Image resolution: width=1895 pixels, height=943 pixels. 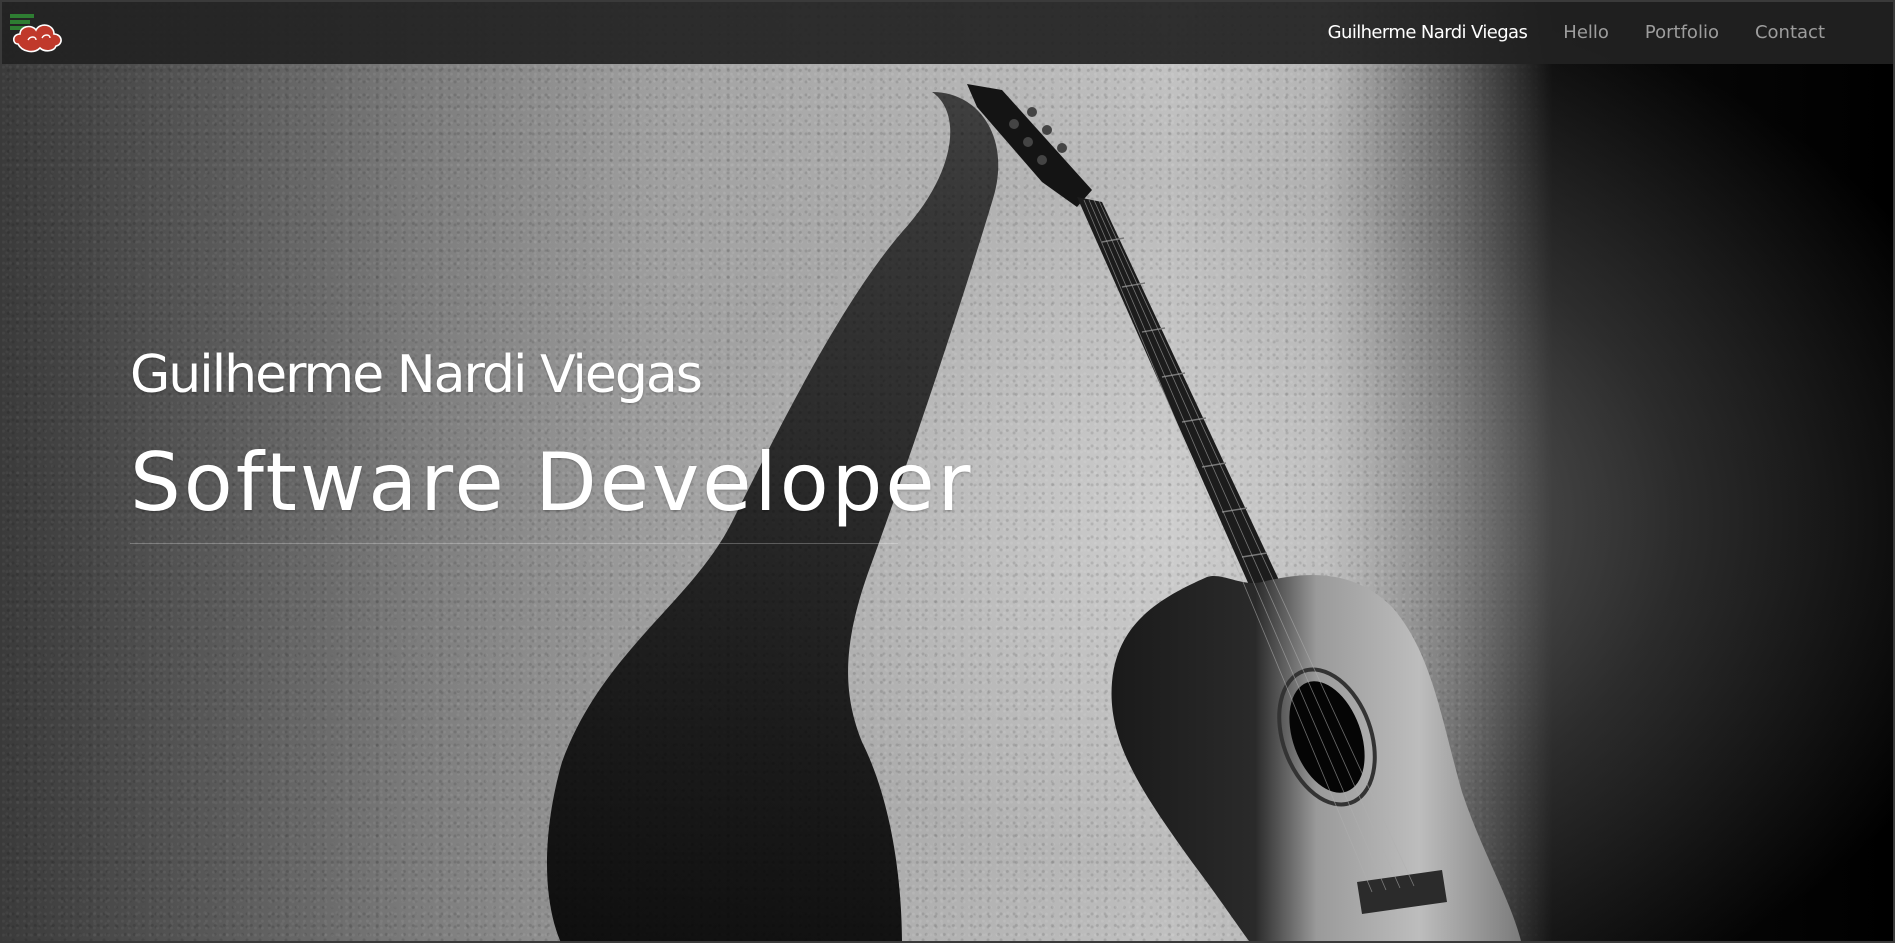 What do you see at coordinates (38, 33) in the screenshot?
I see `red-cloud-logo-icon` at bounding box center [38, 33].